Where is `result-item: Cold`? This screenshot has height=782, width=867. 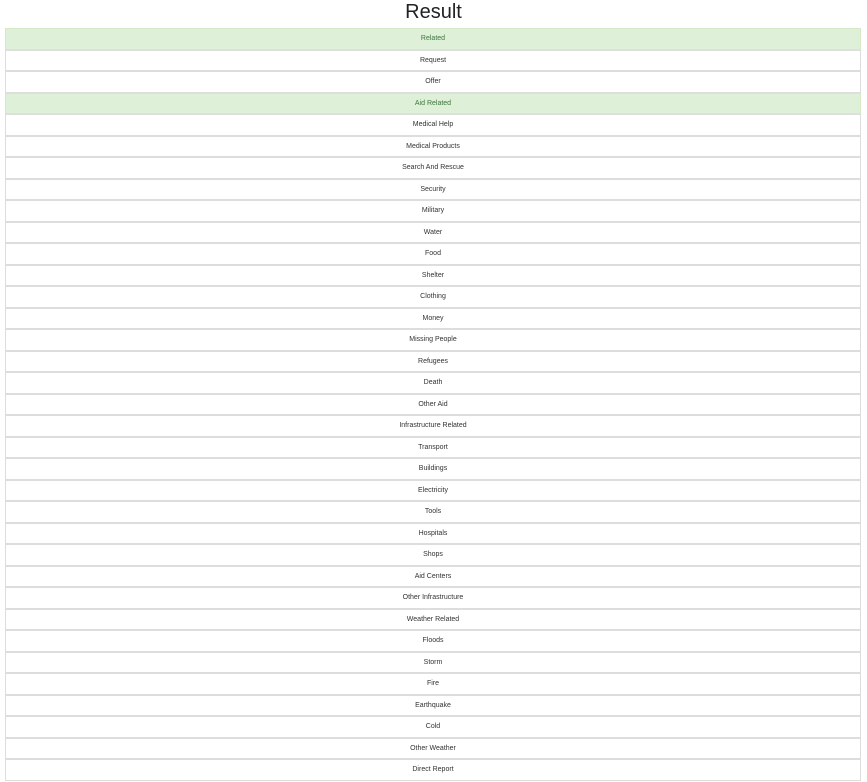 result-item: Cold is located at coordinates (433, 727).